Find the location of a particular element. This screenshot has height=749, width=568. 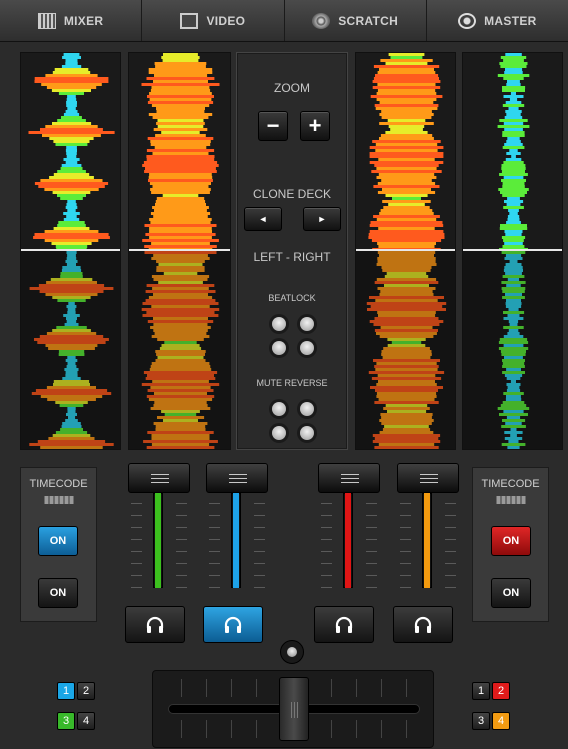

tab-video: VIDEO is located at coordinates (213, 20).